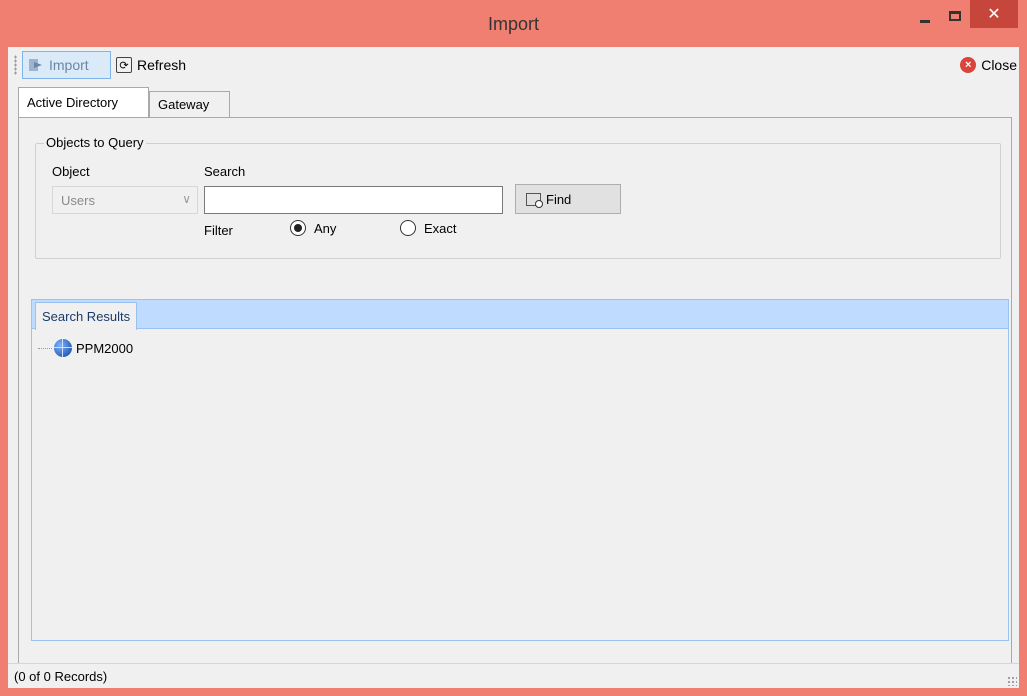 Image resolution: width=1027 pixels, height=696 pixels. I want to click on tree-node-ppm2000: PPM2000, so click(85, 348).